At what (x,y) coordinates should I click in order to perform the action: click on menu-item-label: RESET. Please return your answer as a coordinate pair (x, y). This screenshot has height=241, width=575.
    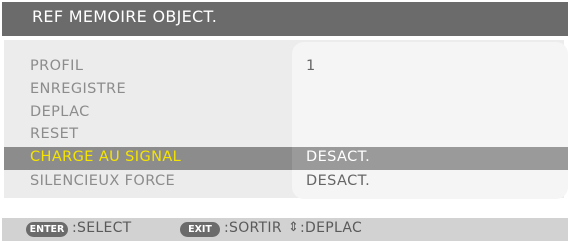
    Looking at the image, I should click on (54, 134).